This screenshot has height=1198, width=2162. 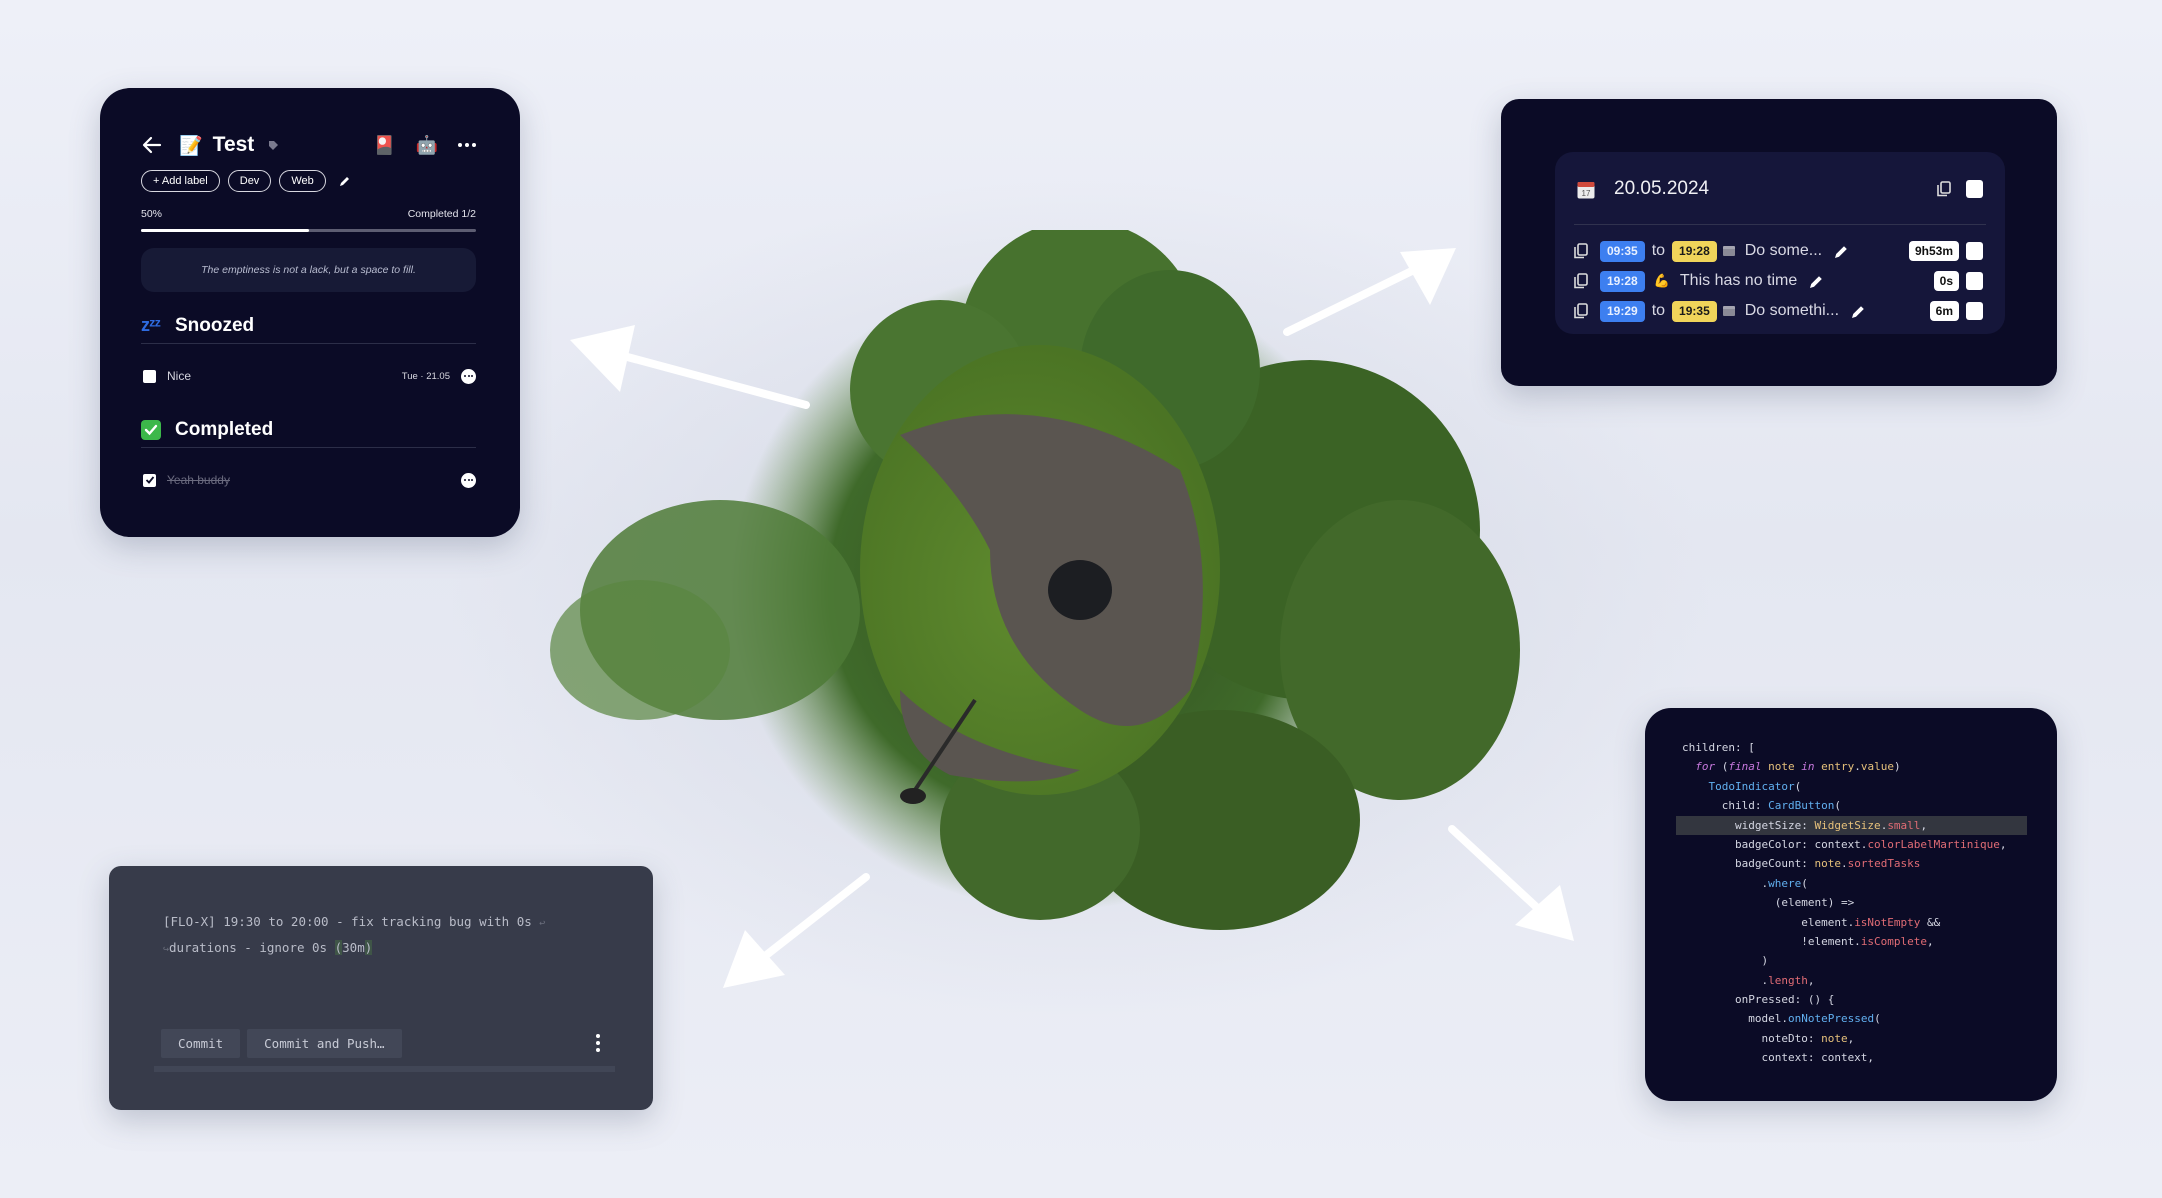 What do you see at coordinates (1869, 805) in the screenshot?
I see `code-line: child: CardButton(` at bounding box center [1869, 805].